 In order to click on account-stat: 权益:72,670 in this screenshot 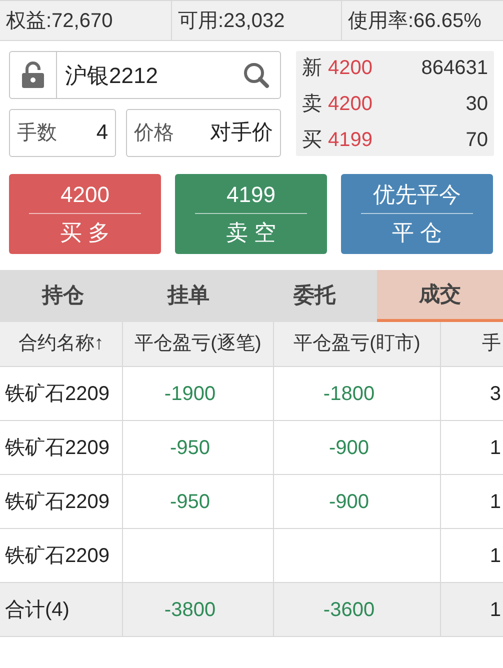, I will do `click(59, 21)`.